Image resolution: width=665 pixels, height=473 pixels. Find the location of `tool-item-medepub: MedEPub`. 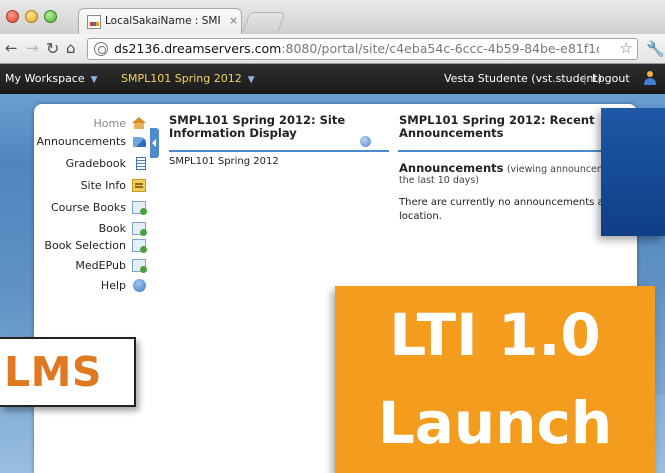

tool-item-medepub: MedEPub is located at coordinates (91, 267).